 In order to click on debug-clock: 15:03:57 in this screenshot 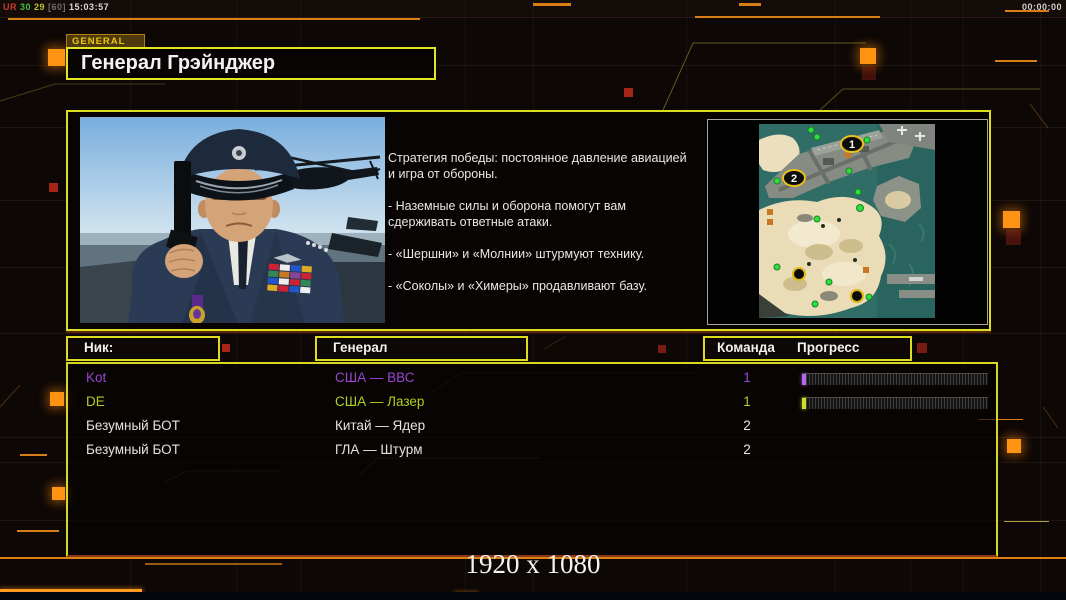, I will do `click(89, 7)`.